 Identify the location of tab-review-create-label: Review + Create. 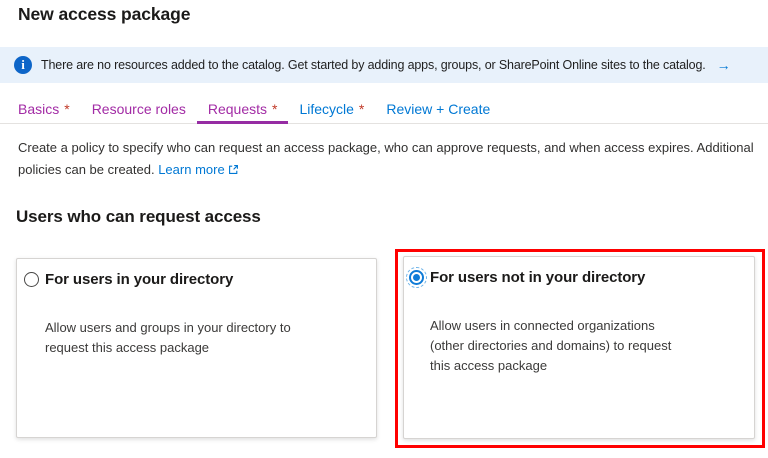
(438, 108).